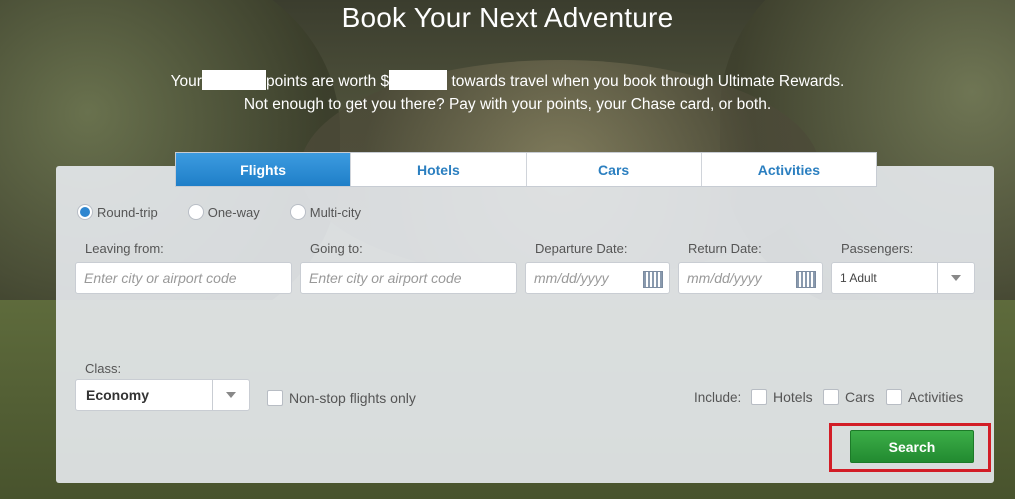 The height and width of the screenshot is (499, 1015). I want to click on include-activities-label: Activities, so click(936, 397).